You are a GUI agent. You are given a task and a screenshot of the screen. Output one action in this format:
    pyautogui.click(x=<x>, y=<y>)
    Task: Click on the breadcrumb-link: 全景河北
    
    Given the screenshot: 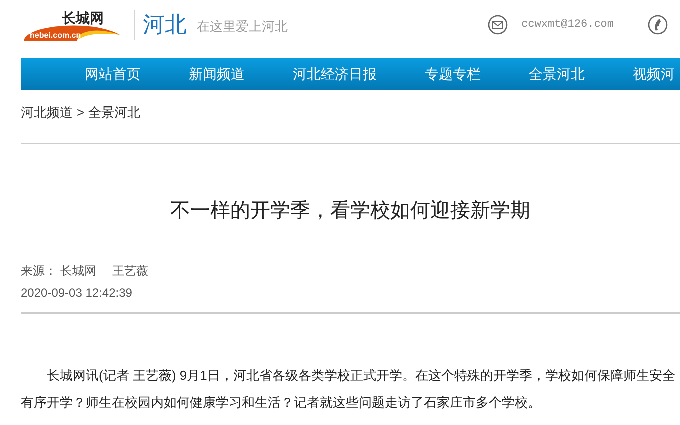 What is the action you would take?
    pyautogui.click(x=114, y=112)
    